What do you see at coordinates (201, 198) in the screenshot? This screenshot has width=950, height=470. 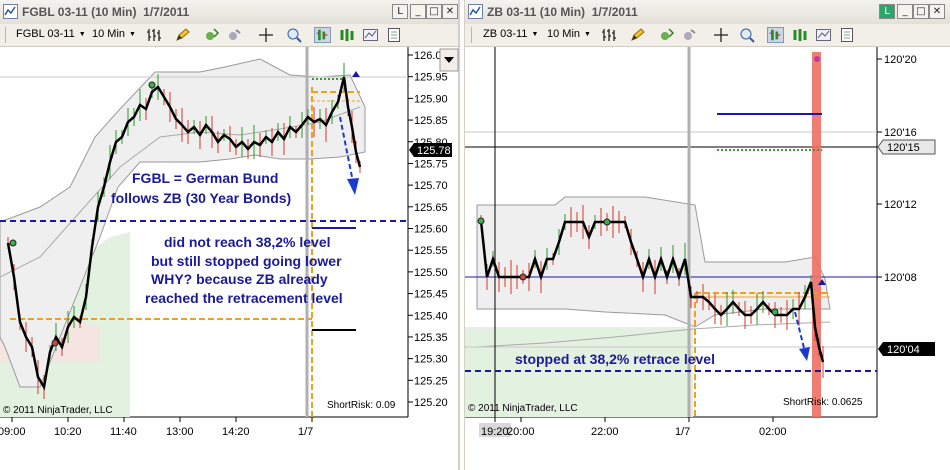 I see `annotation-line-2: follows ZB (30 Year Bonds)` at bounding box center [201, 198].